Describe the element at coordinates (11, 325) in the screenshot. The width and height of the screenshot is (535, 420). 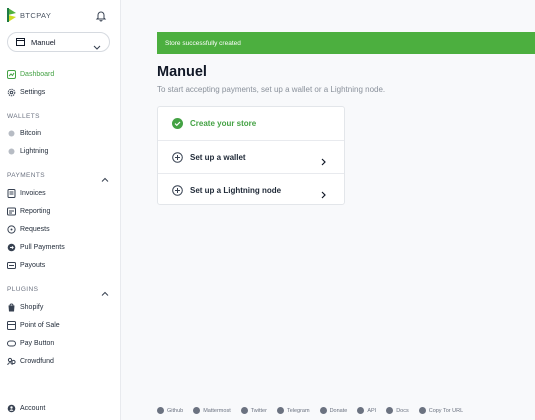
I see `pos-icon` at that location.